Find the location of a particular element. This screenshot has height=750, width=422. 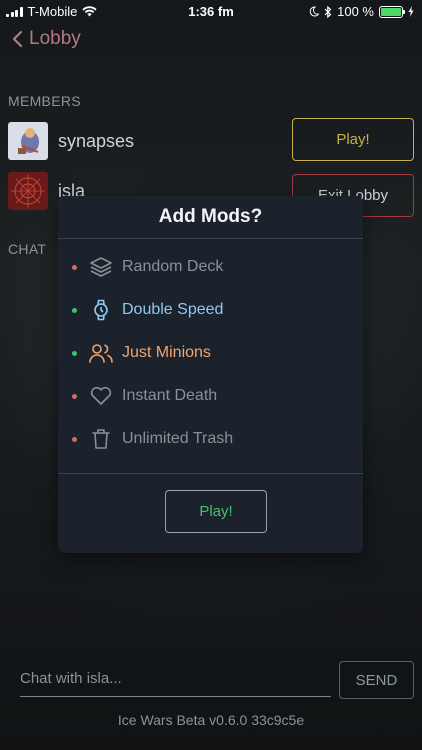

moon-icon is located at coordinates (314, 11).